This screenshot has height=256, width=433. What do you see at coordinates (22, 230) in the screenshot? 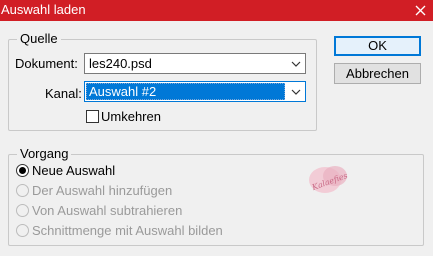
I see `radio-intersect-selection` at bounding box center [22, 230].